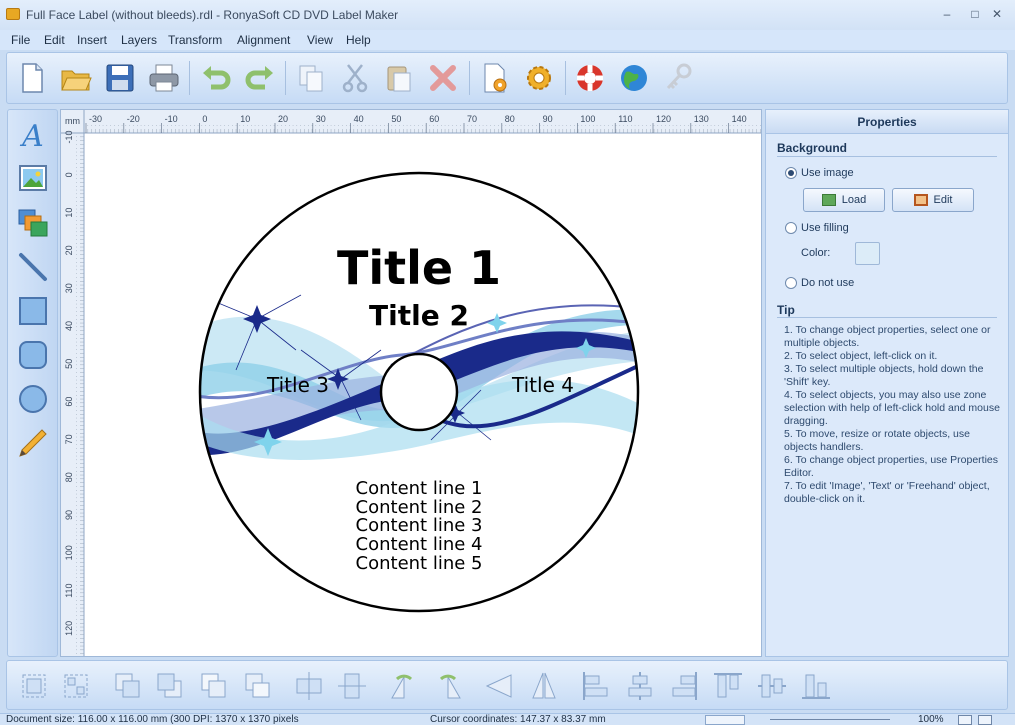 This screenshot has height=725, width=1015. I want to click on text-tool-icon: A, so click(33, 136).